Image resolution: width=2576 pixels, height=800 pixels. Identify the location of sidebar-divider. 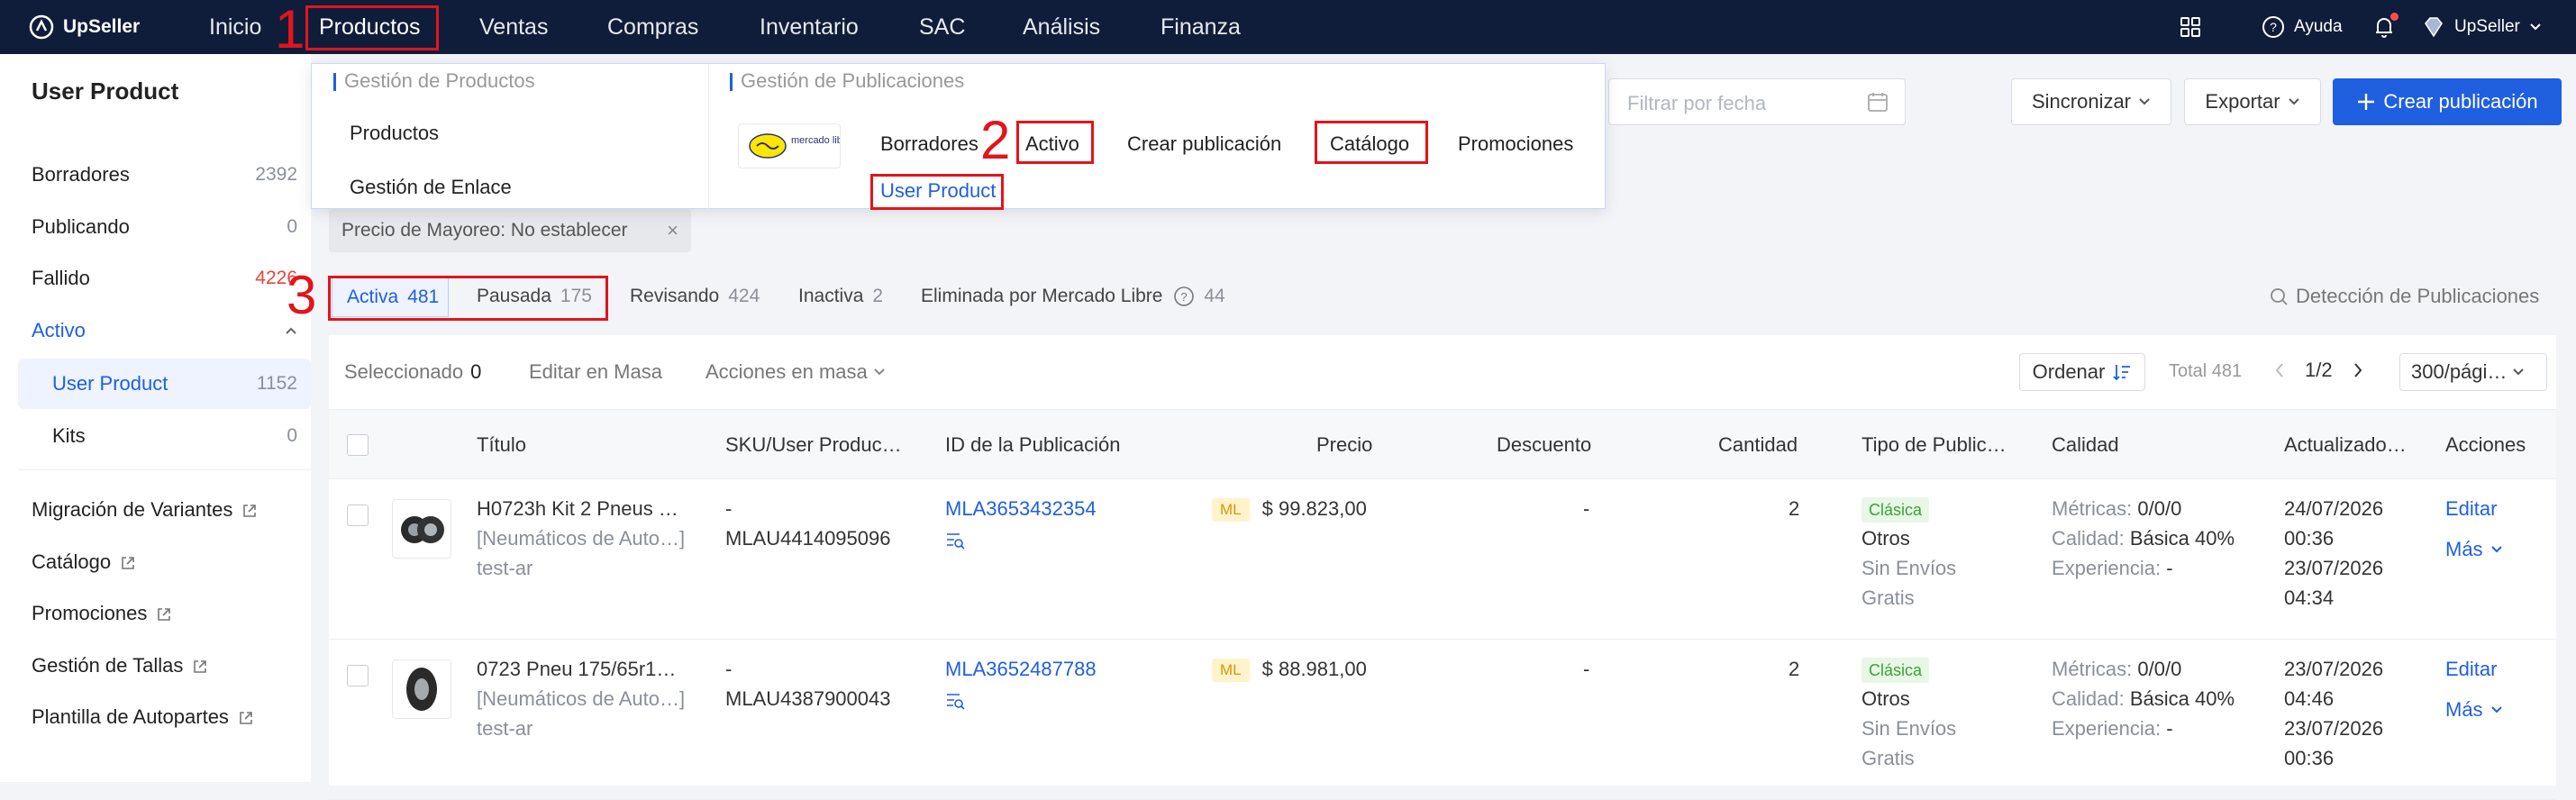
(164, 470).